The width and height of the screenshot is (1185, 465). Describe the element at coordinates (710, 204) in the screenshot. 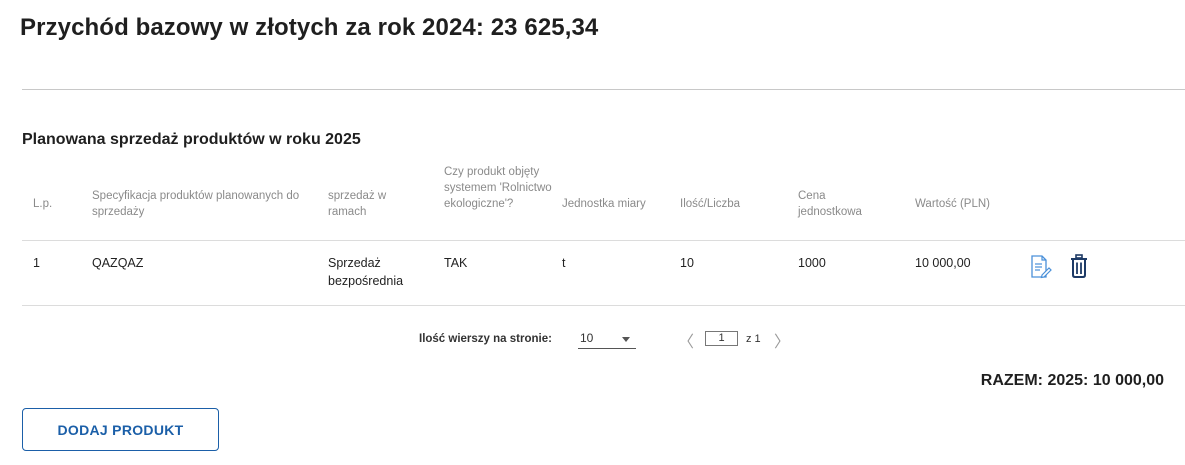

I see `column-header-qty: Ilość/Liczba` at that location.